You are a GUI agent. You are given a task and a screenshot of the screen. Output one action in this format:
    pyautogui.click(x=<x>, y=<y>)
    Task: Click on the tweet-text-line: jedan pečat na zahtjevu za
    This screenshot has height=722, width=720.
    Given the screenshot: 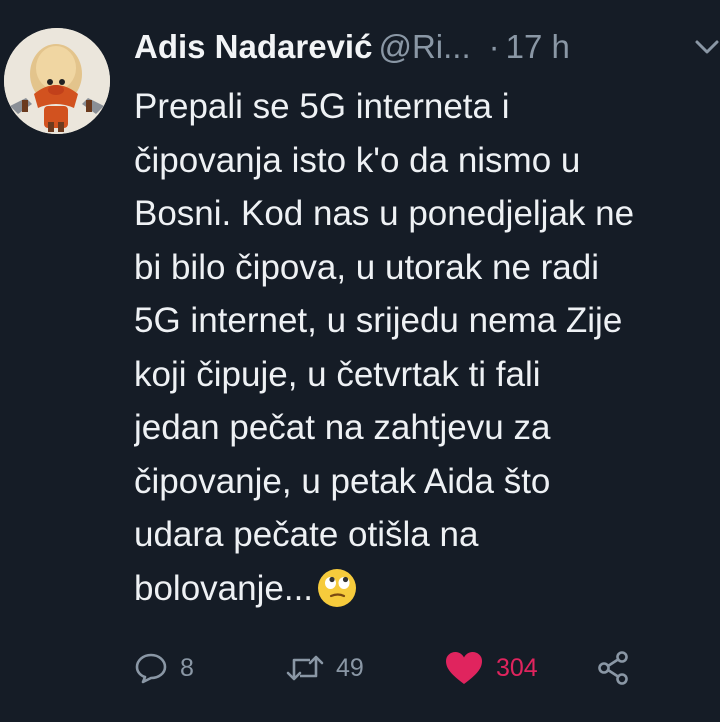 What is the action you would take?
    pyautogui.click(x=342, y=427)
    